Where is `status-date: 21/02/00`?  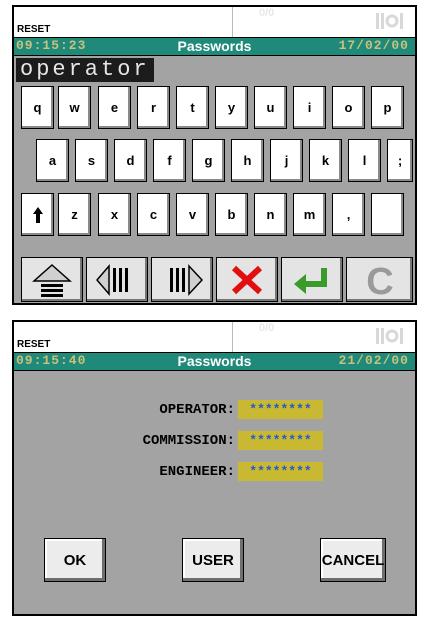 status-date: 21/02/00 is located at coordinates (373, 360).